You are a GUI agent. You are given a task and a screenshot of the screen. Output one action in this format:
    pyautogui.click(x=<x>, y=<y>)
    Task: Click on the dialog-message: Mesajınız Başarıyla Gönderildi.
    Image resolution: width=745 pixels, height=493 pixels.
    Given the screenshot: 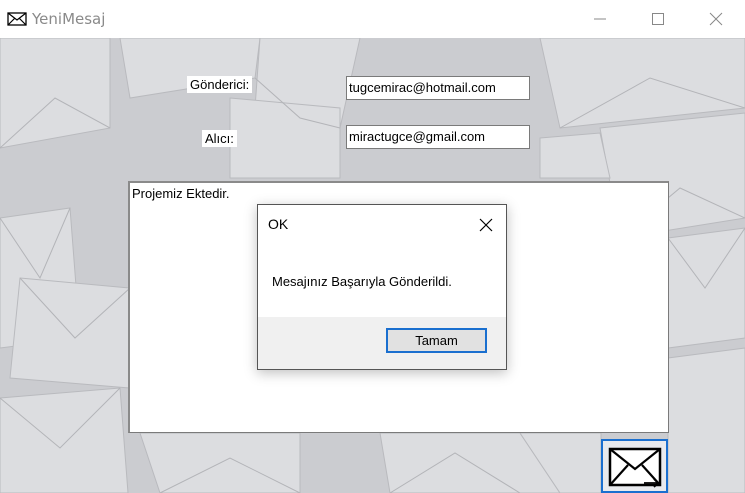 What is the action you would take?
    pyautogui.click(x=362, y=281)
    